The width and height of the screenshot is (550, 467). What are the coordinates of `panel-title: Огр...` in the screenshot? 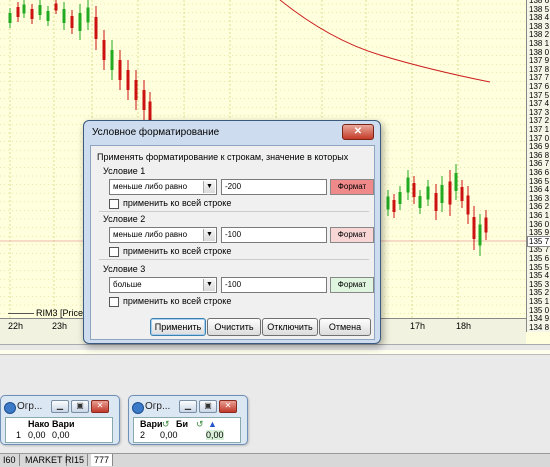 It's located at (158, 406).